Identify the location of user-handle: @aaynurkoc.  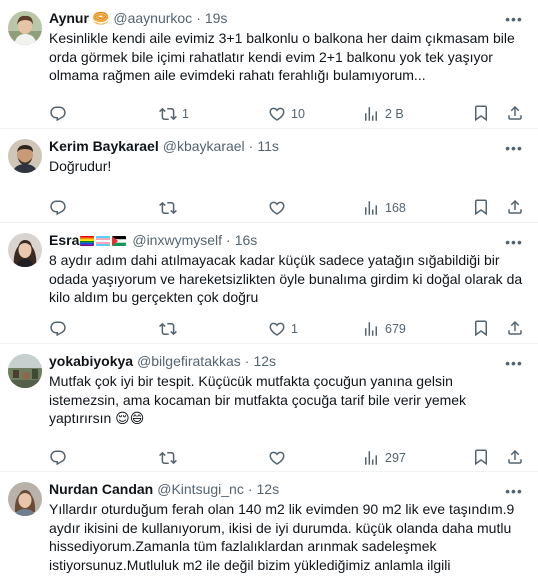
(152, 18).